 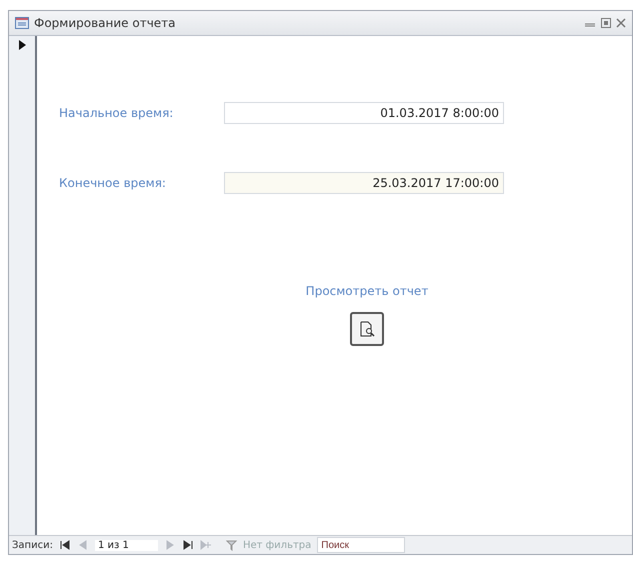 I want to click on filter-icon, so click(x=231, y=545).